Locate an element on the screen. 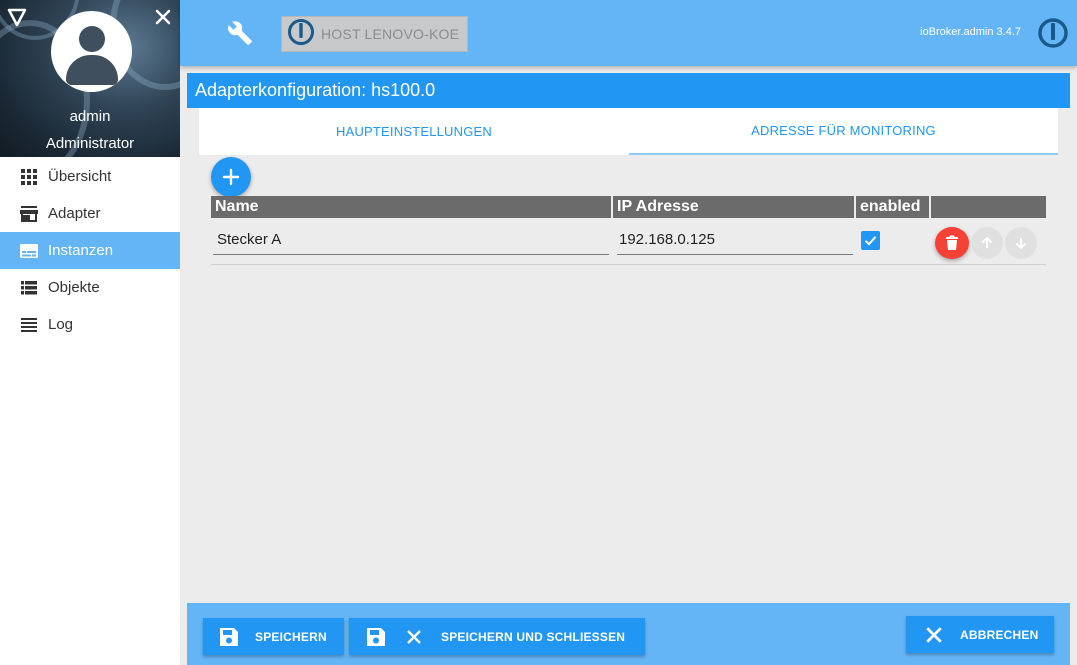  sidebar-item-label: Adapter is located at coordinates (74, 213).